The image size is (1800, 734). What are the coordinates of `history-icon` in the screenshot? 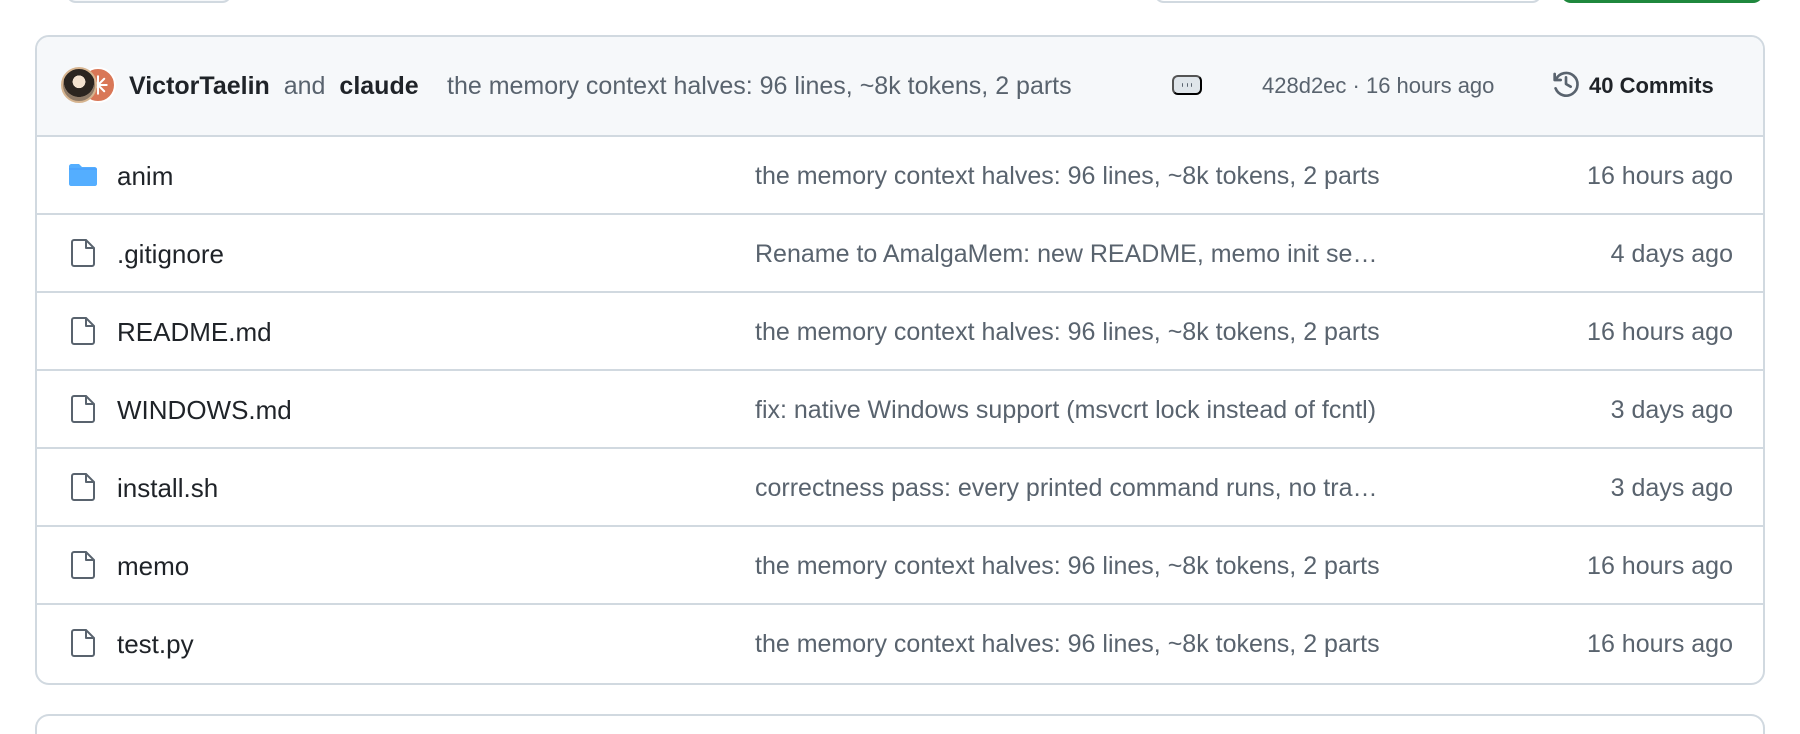 It's located at (1566, 84).